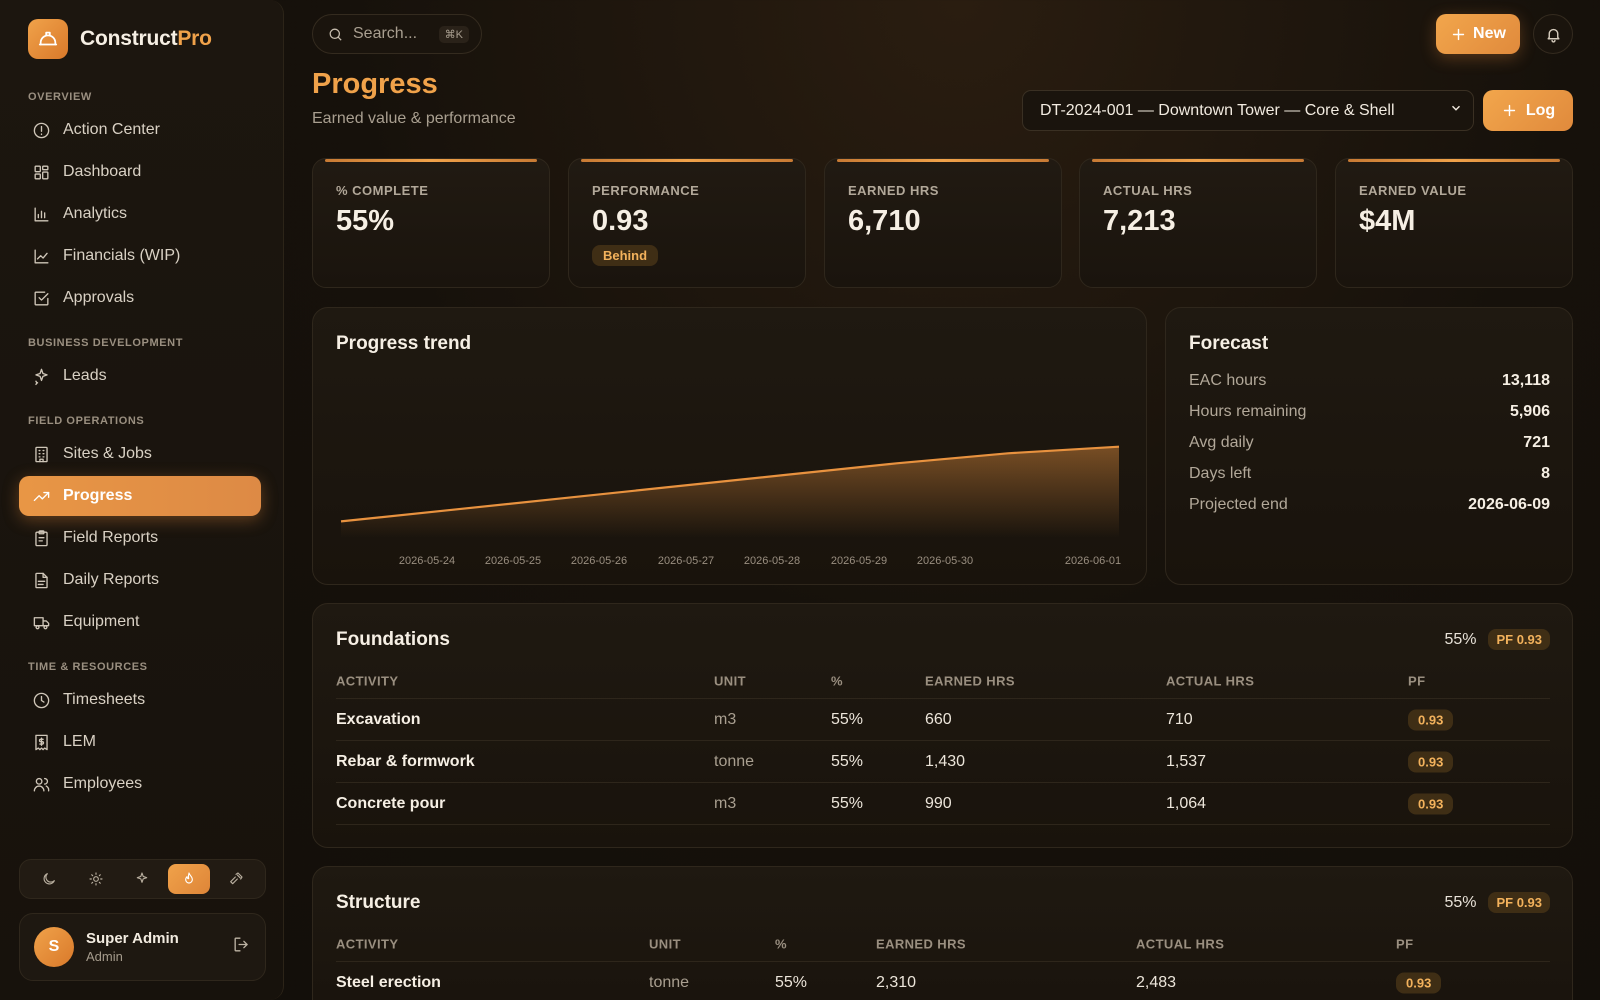  What do you see at coordinates (120, 39) in the screenshot?
I see `brand: ConstructPro` at bounding box center [120, 39].